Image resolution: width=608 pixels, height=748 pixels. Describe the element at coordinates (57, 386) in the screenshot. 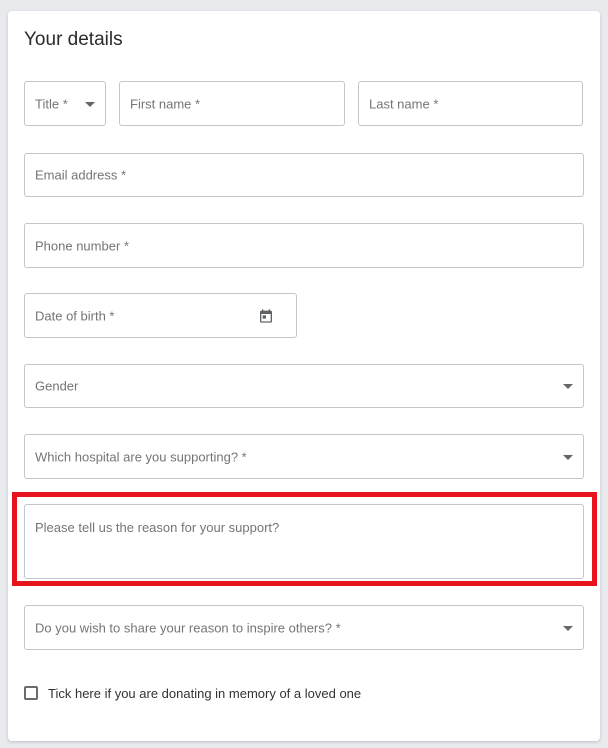

I see `gender-label: Gender` at that location.